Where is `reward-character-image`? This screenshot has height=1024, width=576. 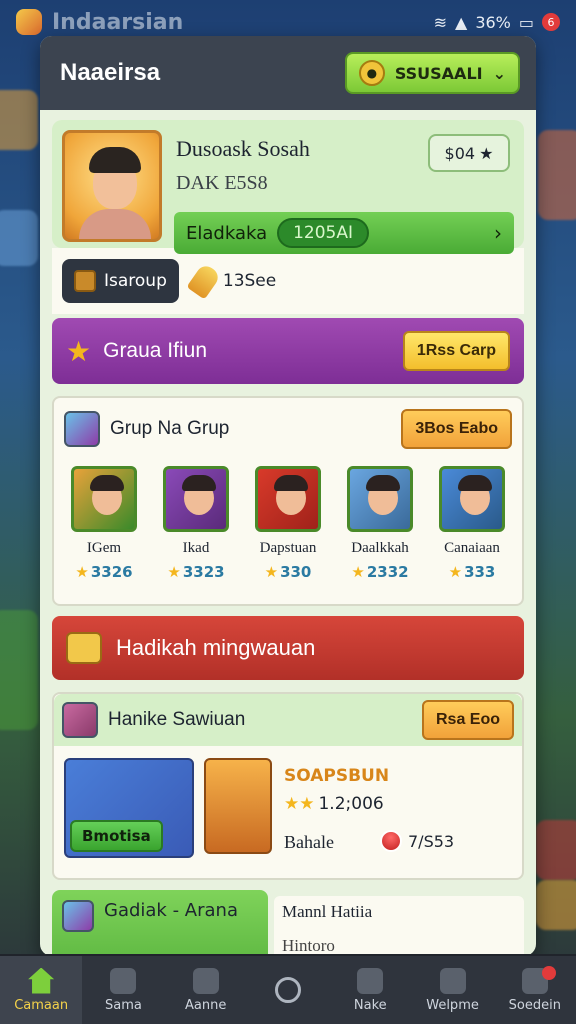
reward-character-image is located at coordinates (238, 806).